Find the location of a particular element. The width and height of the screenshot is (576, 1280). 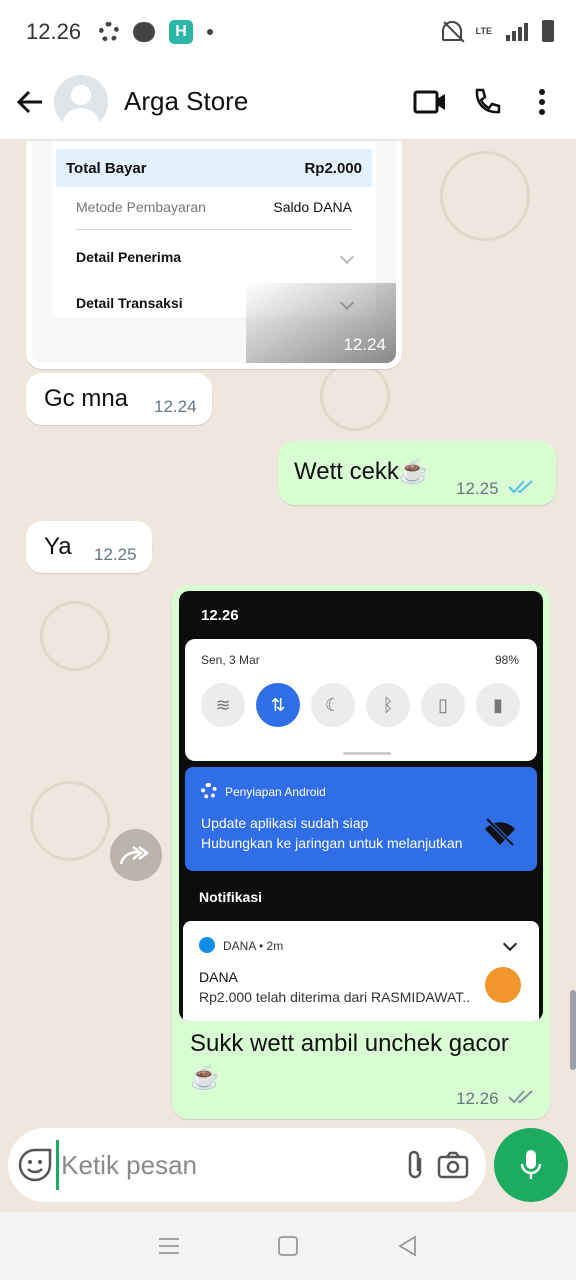

more-notifications-dot-icon is located at coordinates (210, 32).